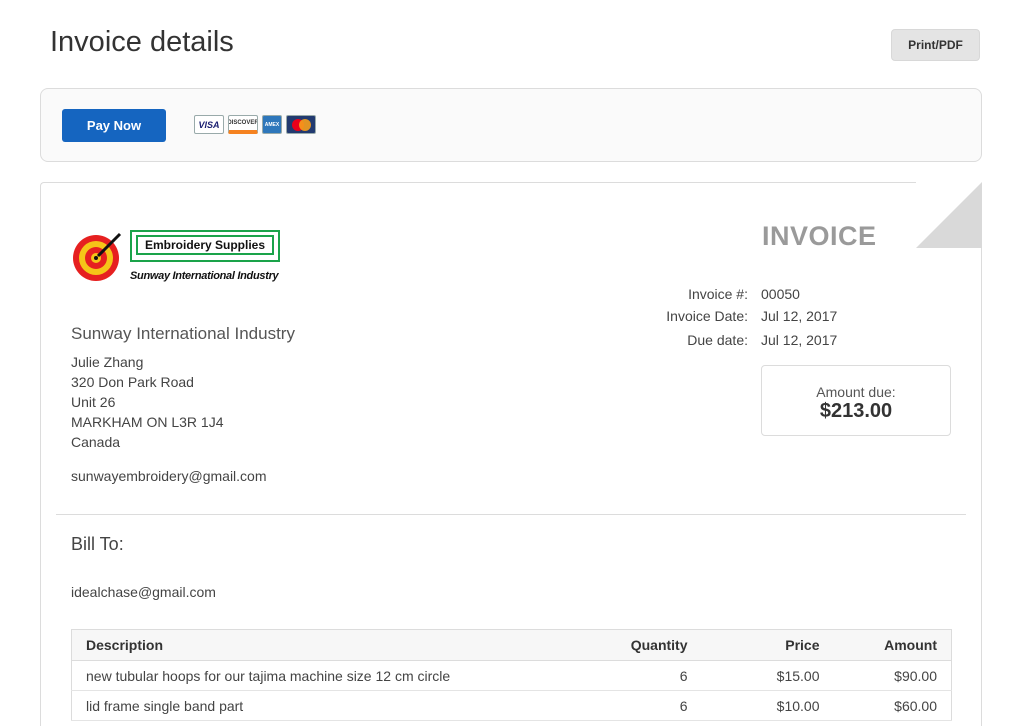  What do you see at coordinates (309, 705) in the screenshot?
I see `row-description: lid frame single band part` at bounding box center [309, 705].